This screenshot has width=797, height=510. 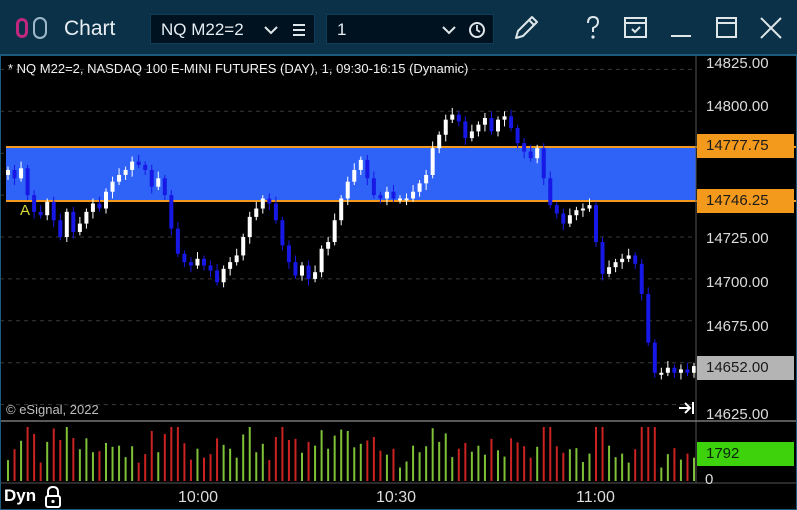 I want to click on copyright-text: © eSignal, 2022, so click(x=52, y=409).